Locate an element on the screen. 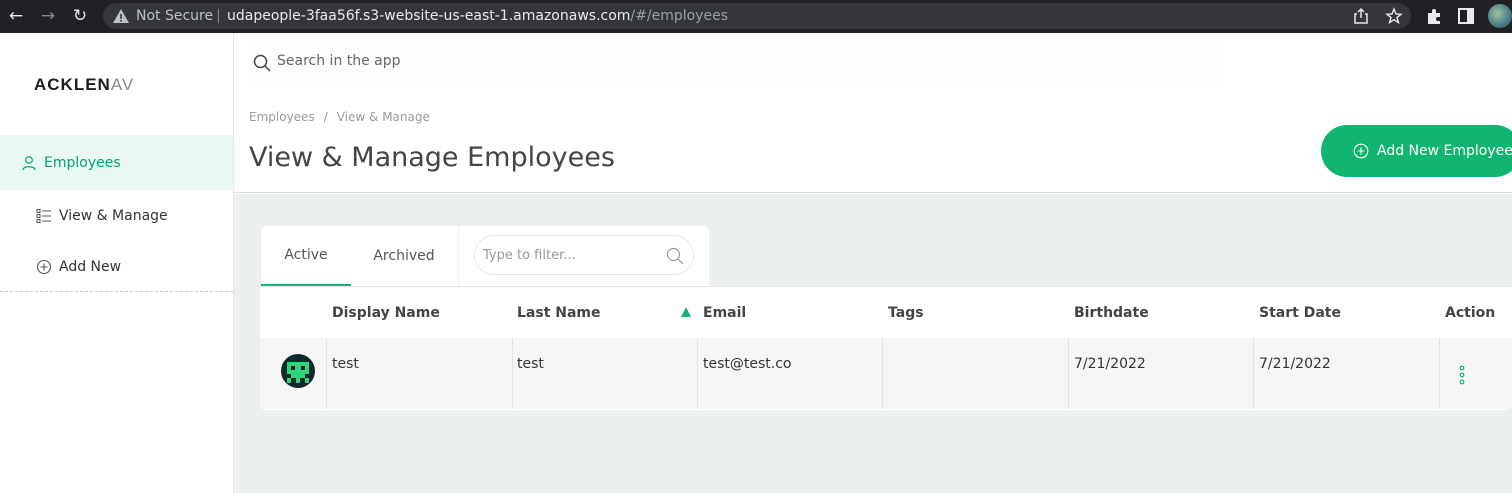 The height and width of the screenshot is (493, 1512). sidebar: ACKLENAV Employees View & Manage Add New is located at coordinates (117, 263).